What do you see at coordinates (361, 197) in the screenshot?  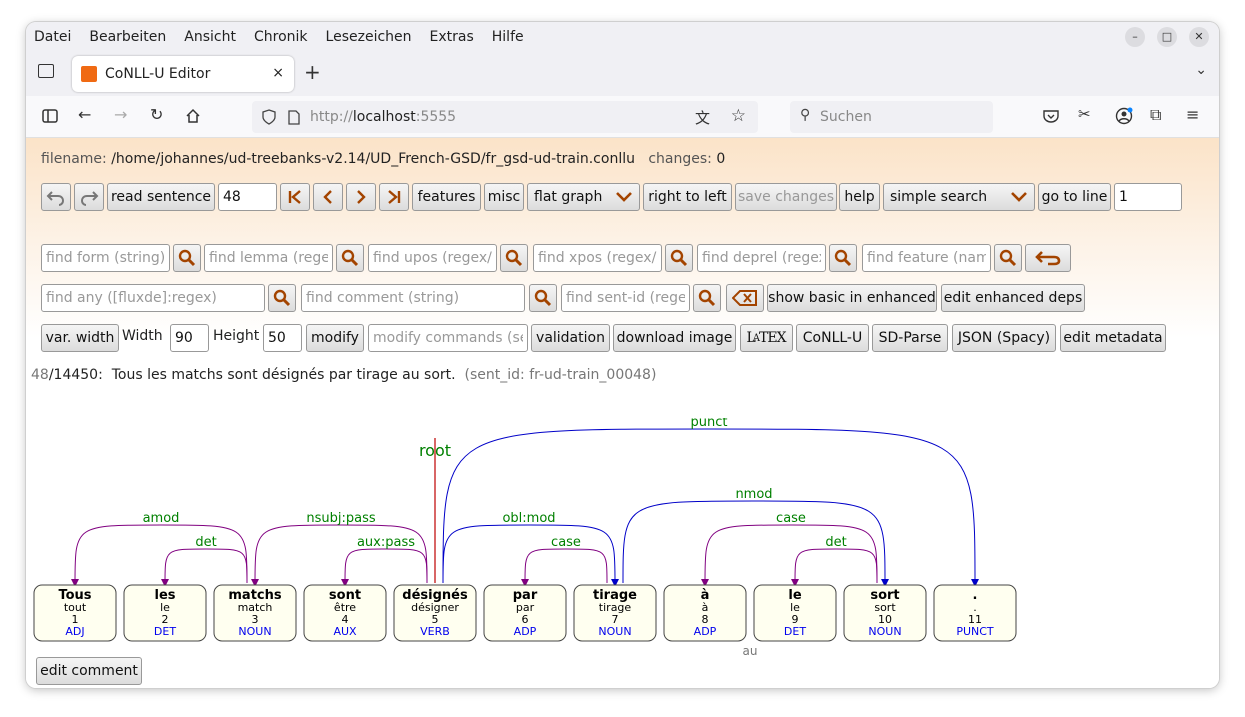 I see `next-sentence-button` at bounding box center [361, 197].